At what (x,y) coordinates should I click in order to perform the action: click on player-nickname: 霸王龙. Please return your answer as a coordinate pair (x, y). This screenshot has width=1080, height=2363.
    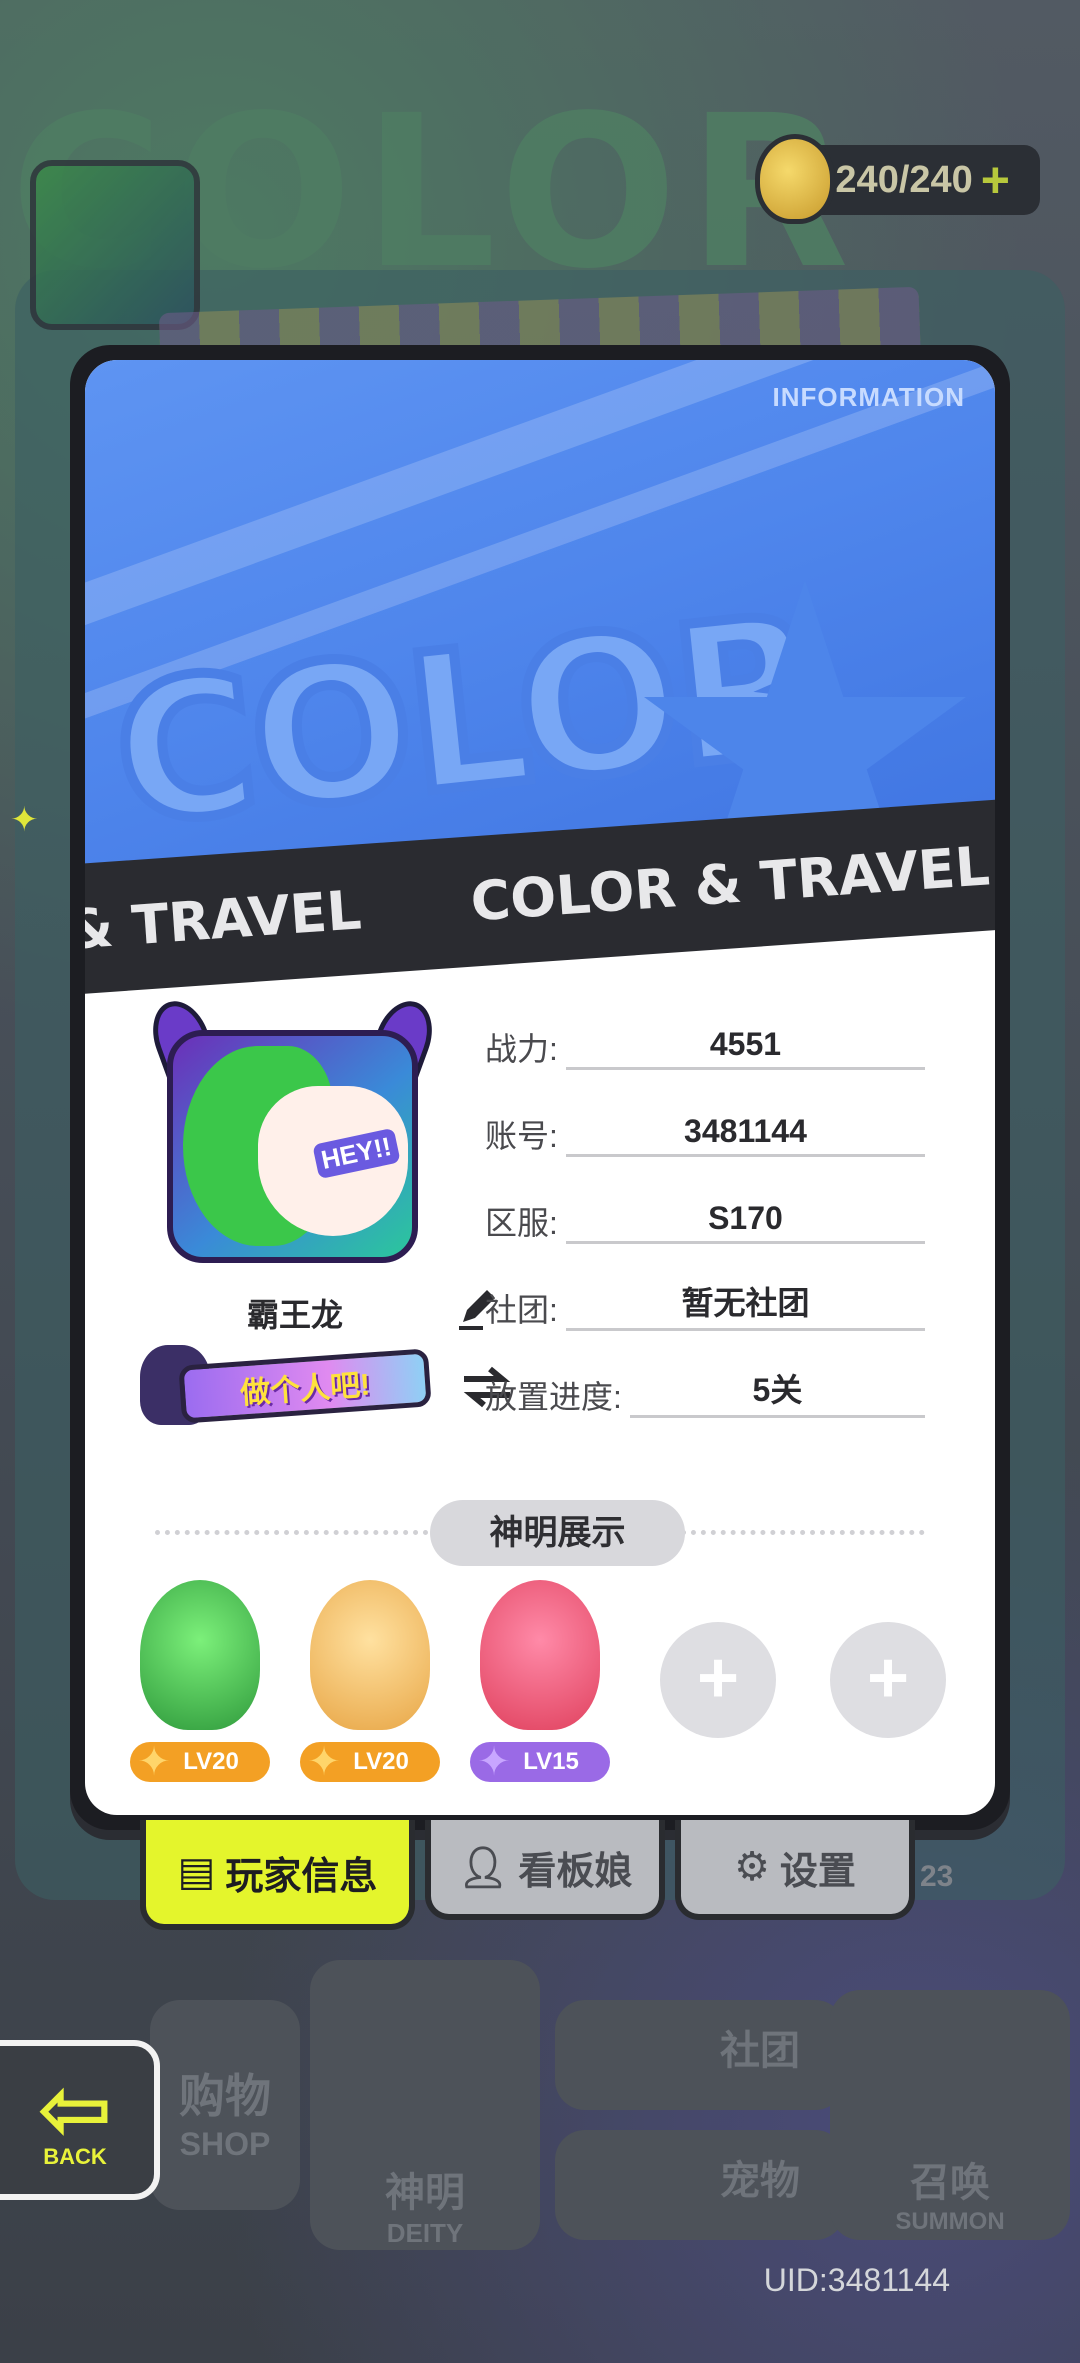
    Looking at the image, I should click on (294, 1315).